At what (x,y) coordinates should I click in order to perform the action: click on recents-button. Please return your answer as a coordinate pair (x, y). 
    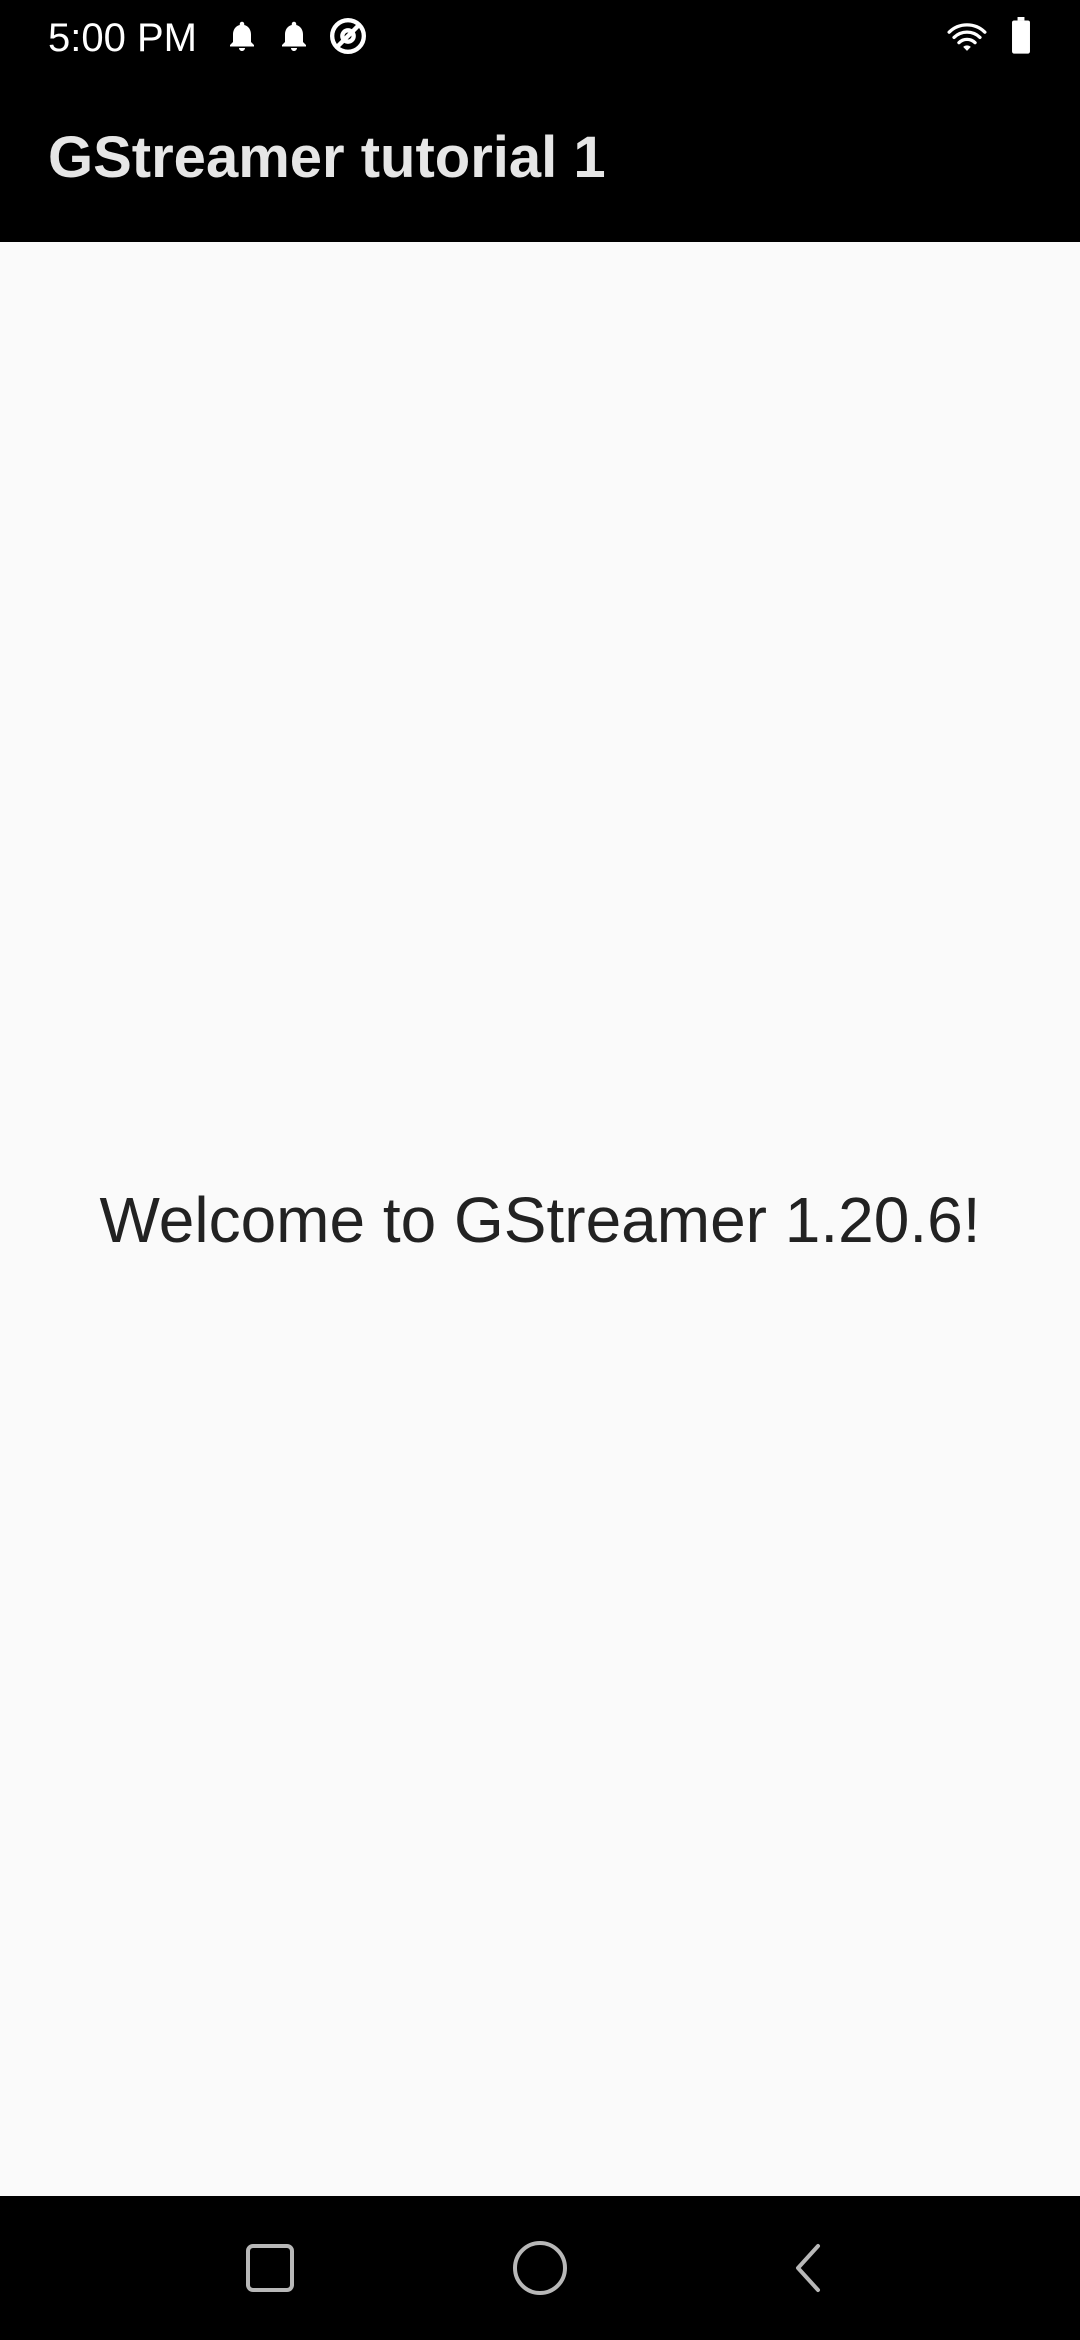
    Looking at the image, I should click on (270, 2268).